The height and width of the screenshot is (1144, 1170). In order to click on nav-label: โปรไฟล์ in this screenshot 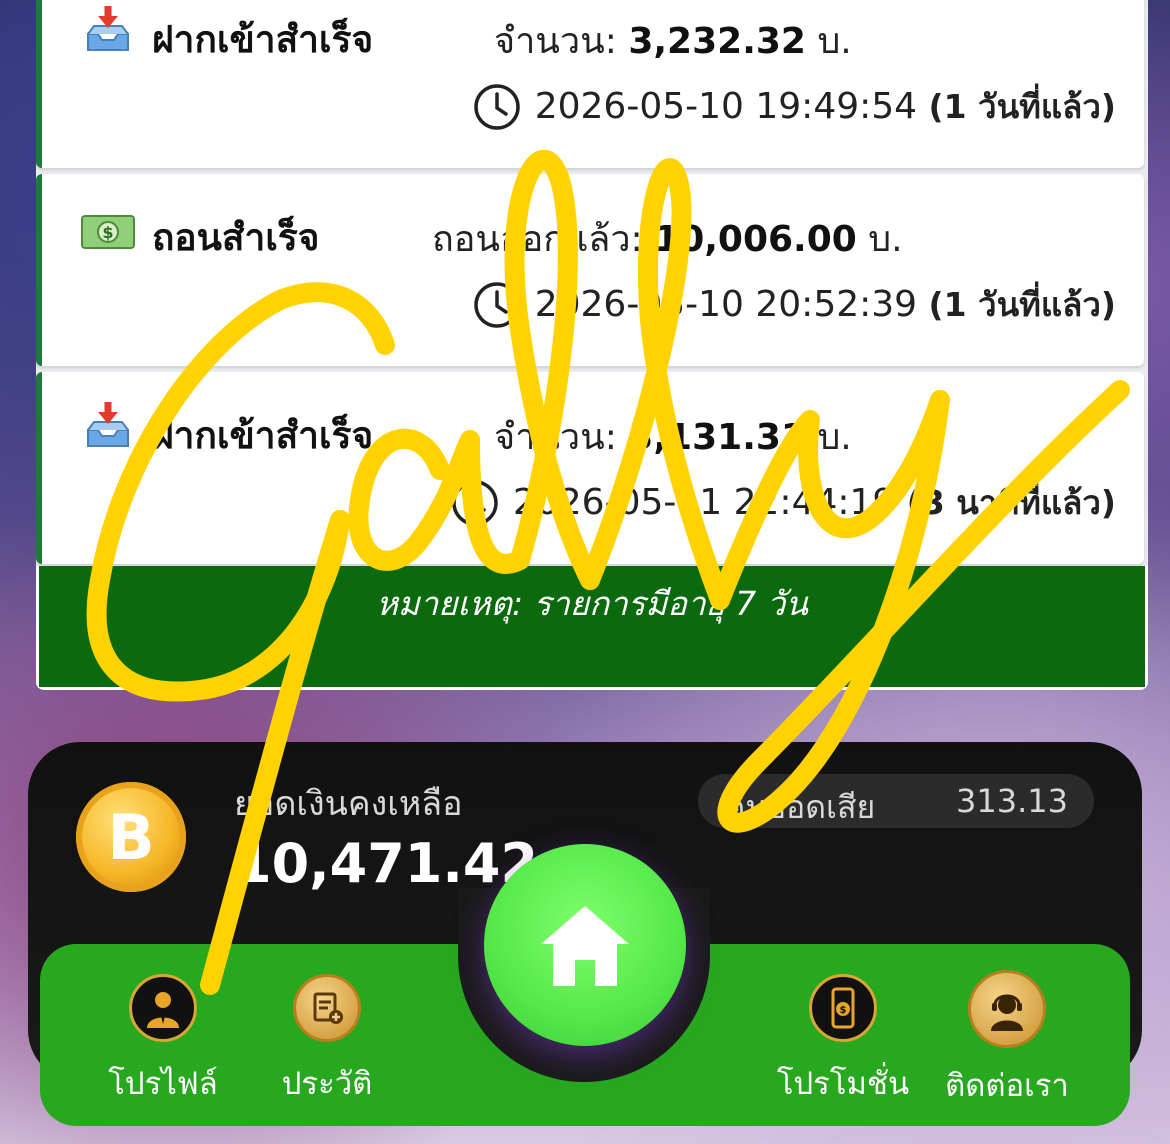, I will do `click(163, 1084)`.